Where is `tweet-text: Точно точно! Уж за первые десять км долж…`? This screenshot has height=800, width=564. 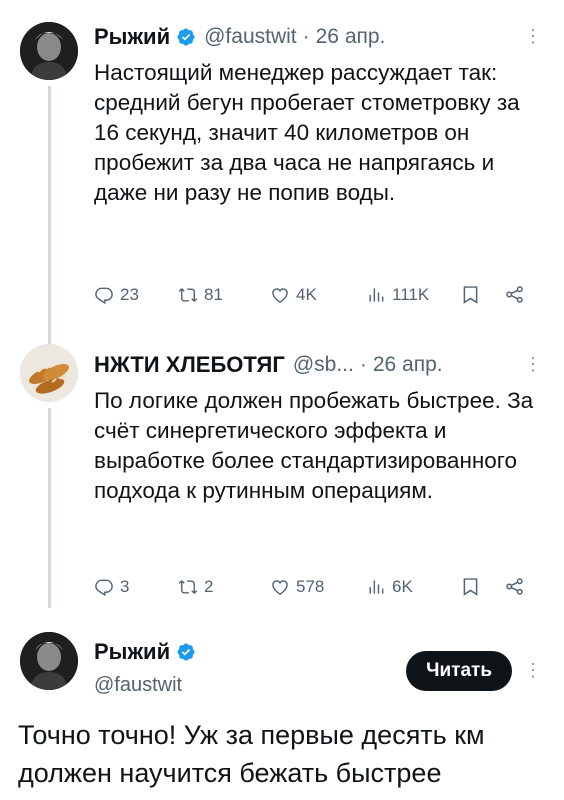
tweet-text: Точно точно! Уж за первые десять км долж… is located at coordinates (251, 754).